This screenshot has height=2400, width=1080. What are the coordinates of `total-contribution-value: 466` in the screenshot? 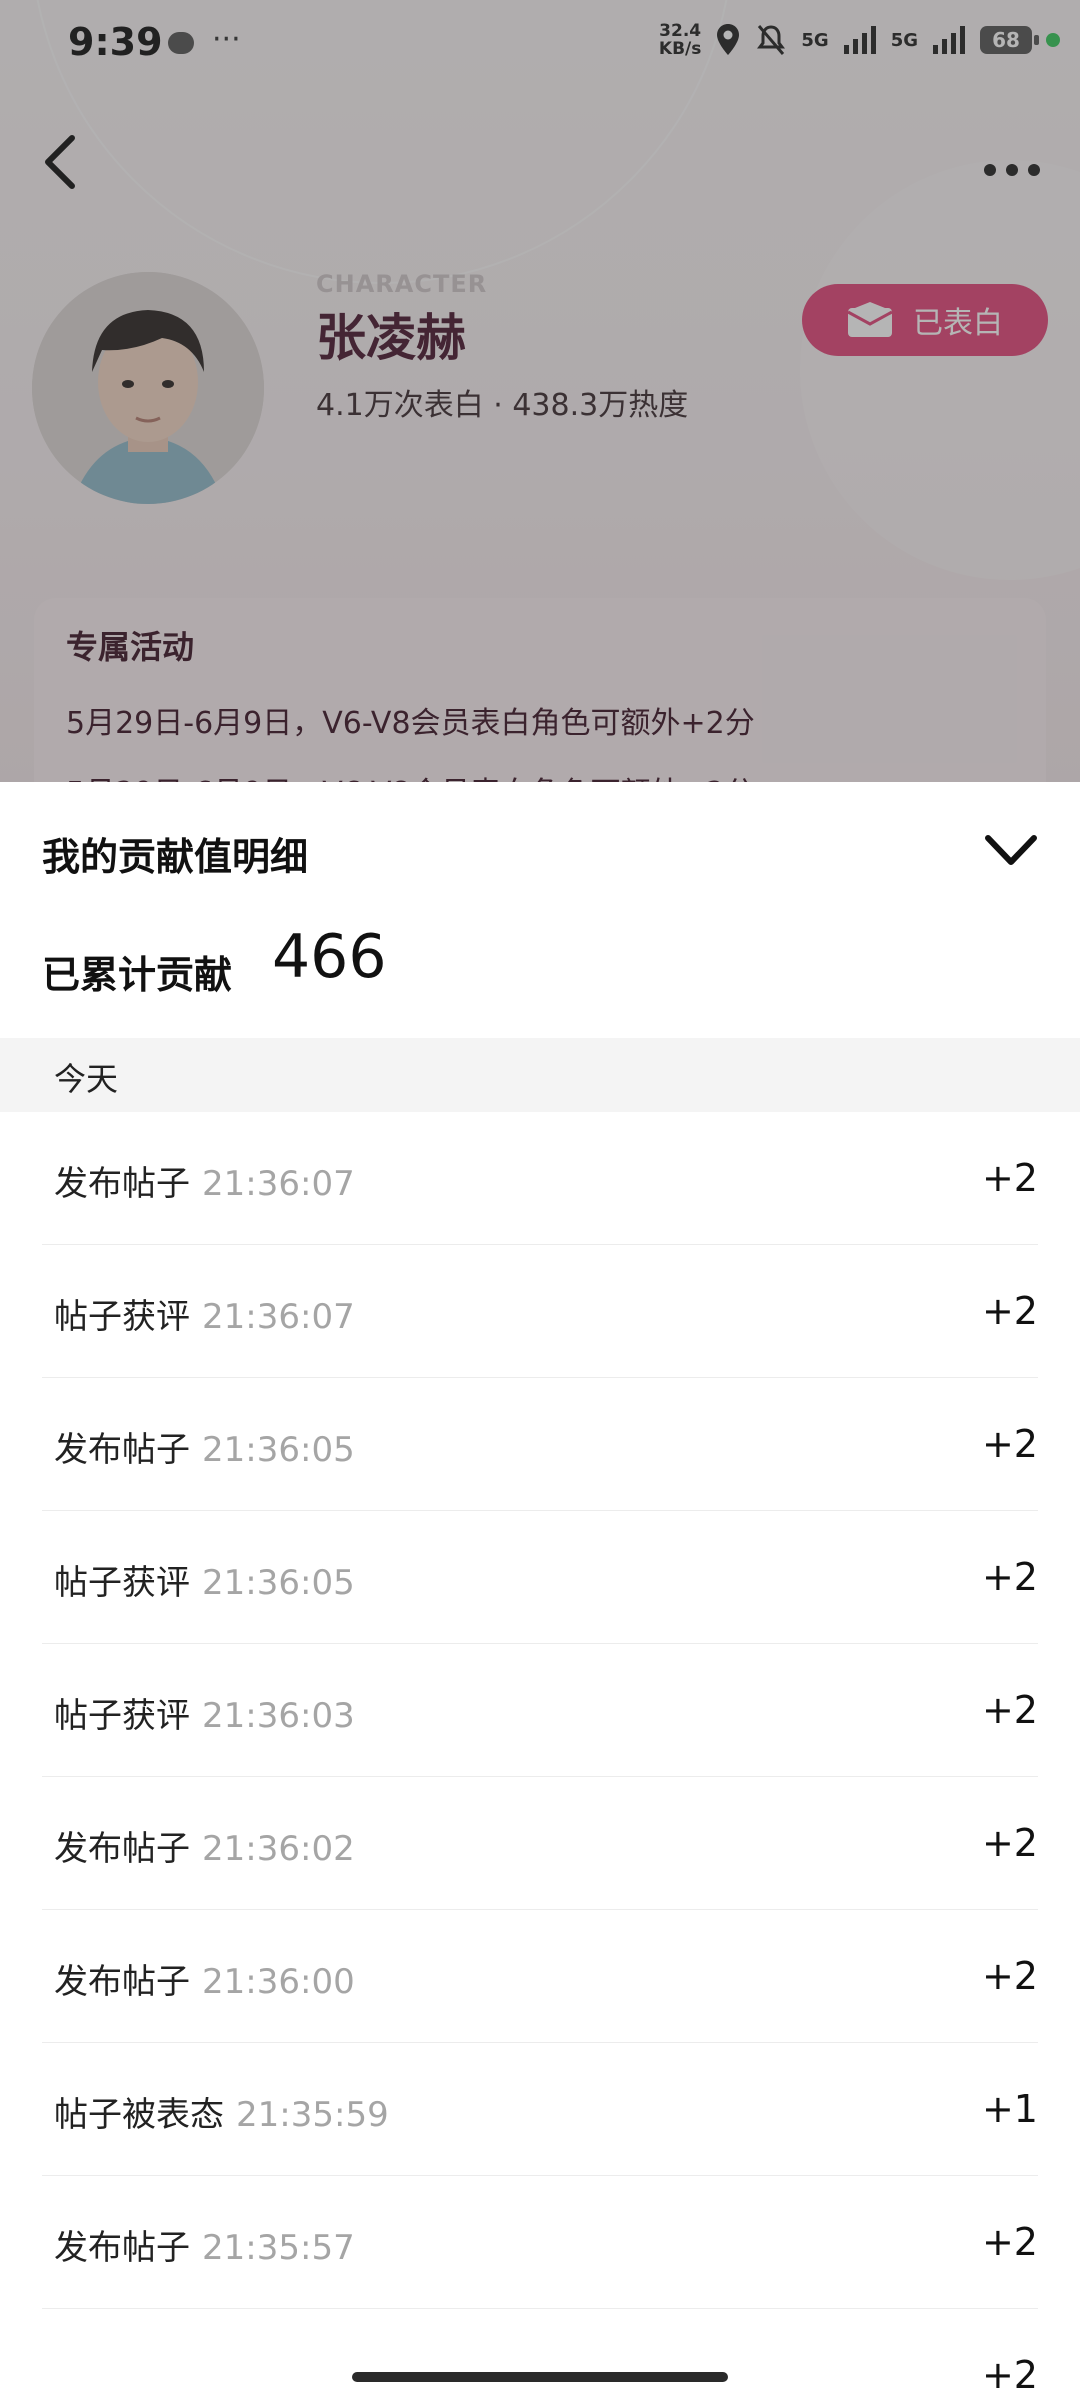 It's located at (329, 957).